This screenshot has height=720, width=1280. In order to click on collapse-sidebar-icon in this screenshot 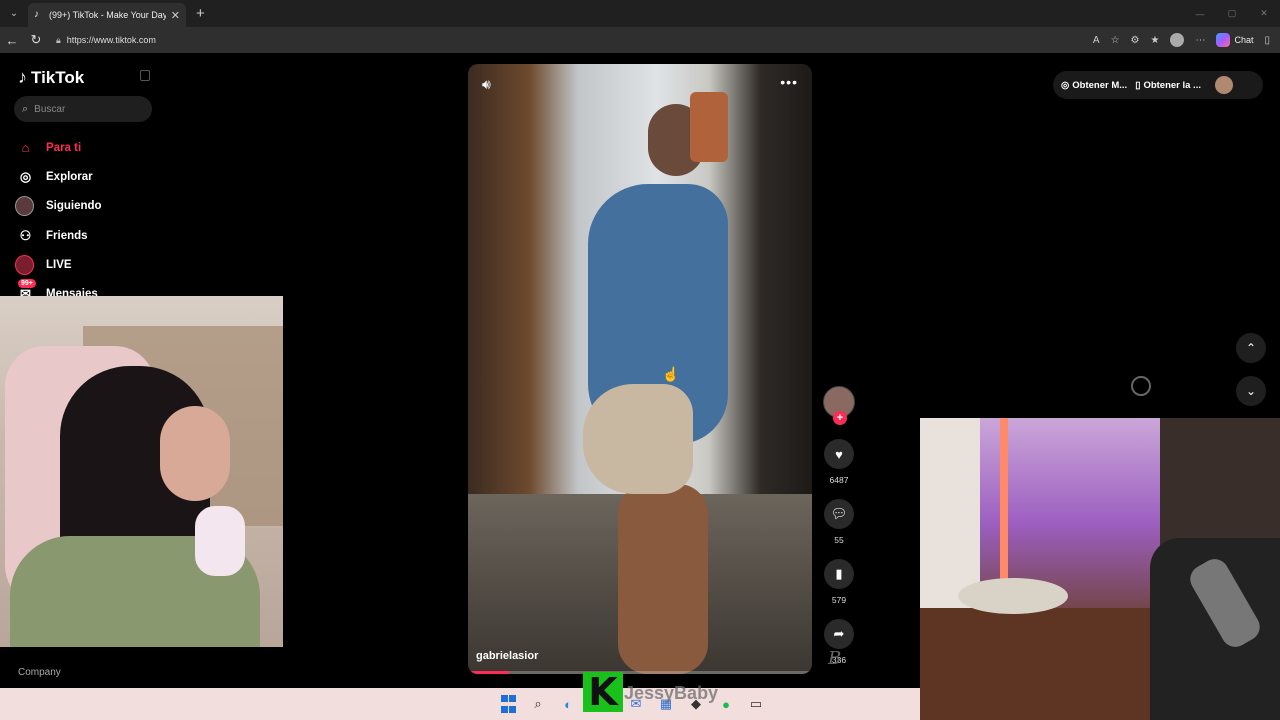, I will do `click(145, 75)`.